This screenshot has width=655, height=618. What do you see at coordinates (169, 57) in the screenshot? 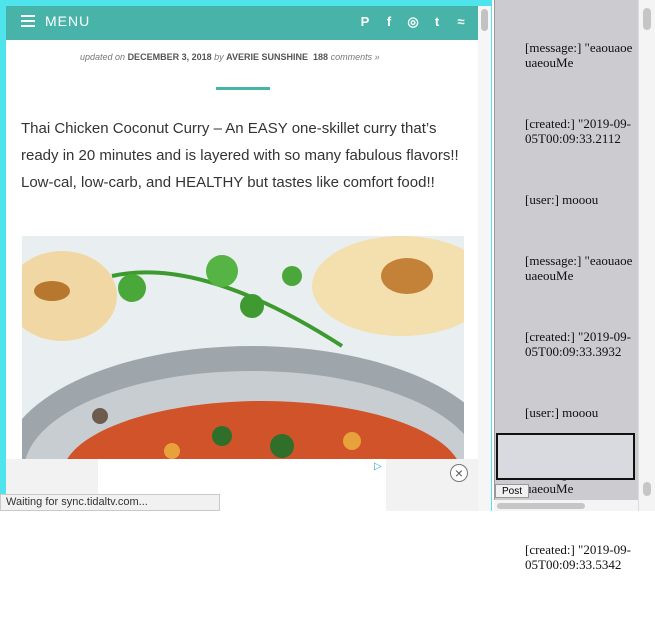
I see `post-date: DECEMBER 3, 2018` at bounding box center [169, 57].